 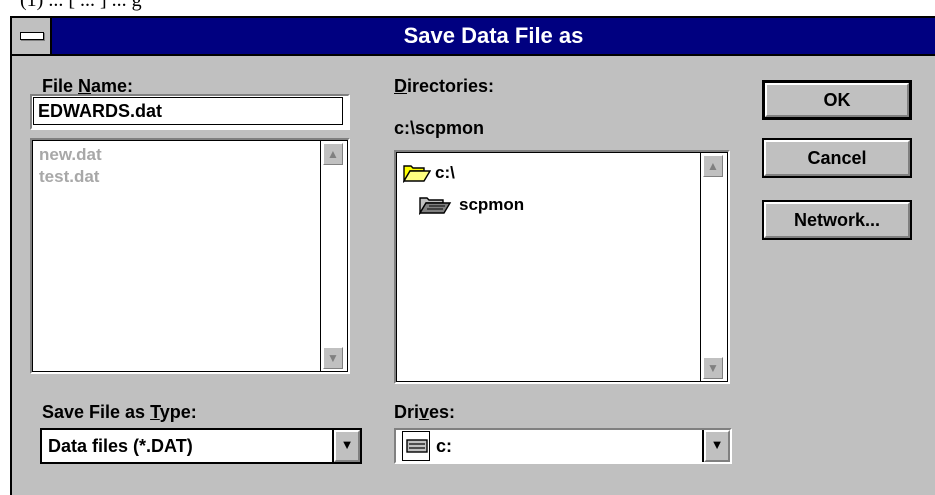 I want to click on drives-select: c: ▼, so click(x=563, y=446).